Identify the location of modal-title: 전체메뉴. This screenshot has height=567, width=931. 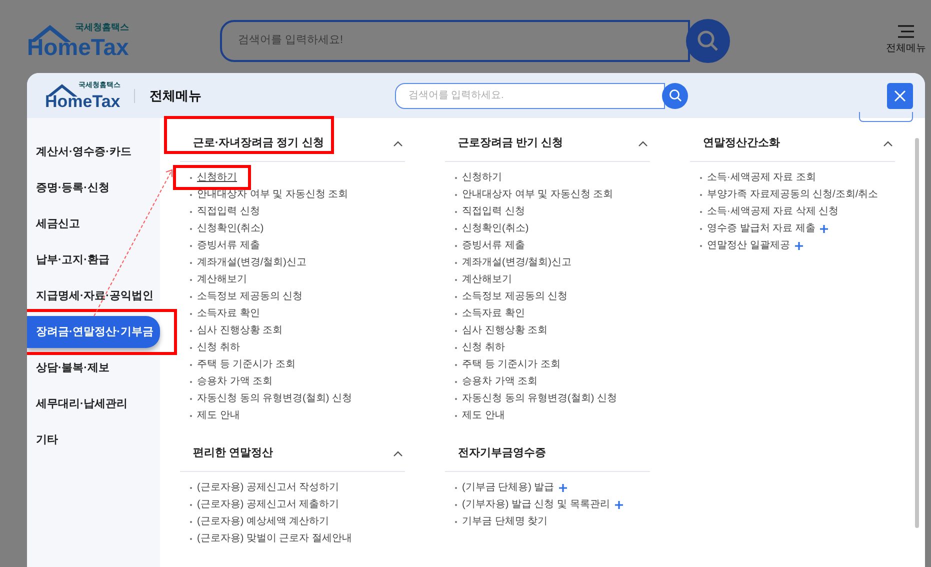
(175, 95).